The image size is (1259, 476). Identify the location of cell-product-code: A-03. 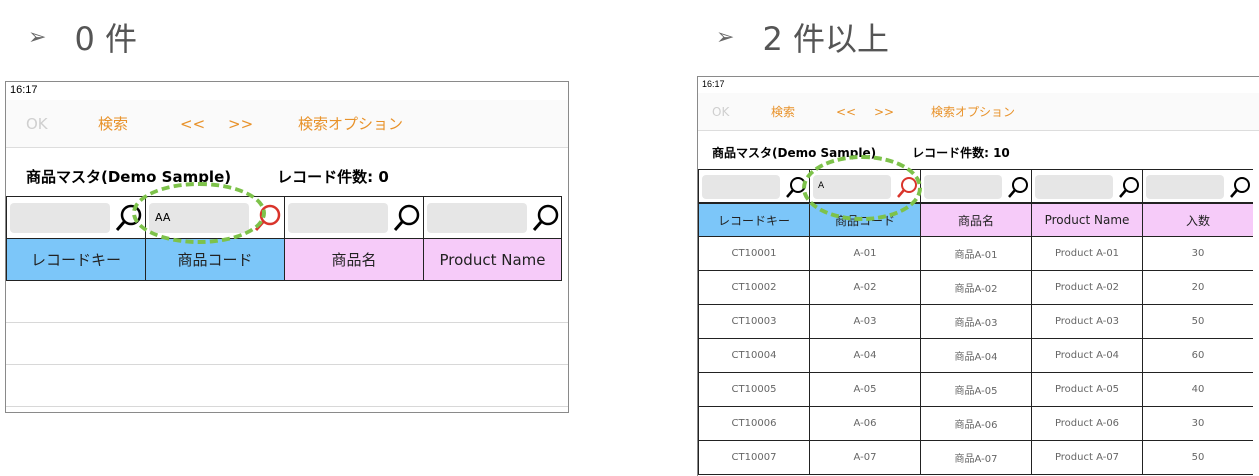
(864, 322).